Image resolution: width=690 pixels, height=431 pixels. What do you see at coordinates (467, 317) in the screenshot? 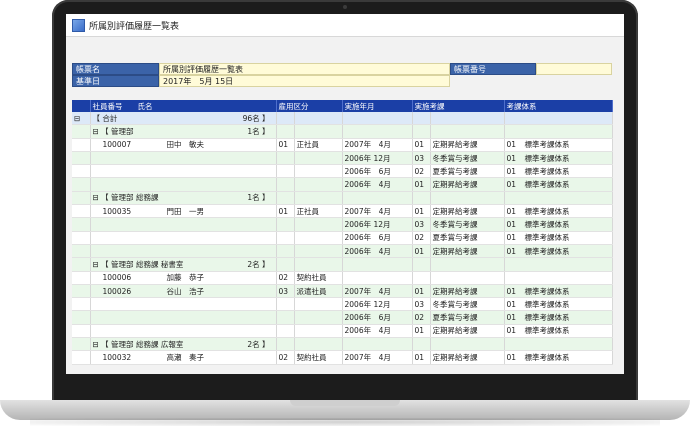
I see `eval-name: 夏季賞与考課` at bounding box center [467, 317].